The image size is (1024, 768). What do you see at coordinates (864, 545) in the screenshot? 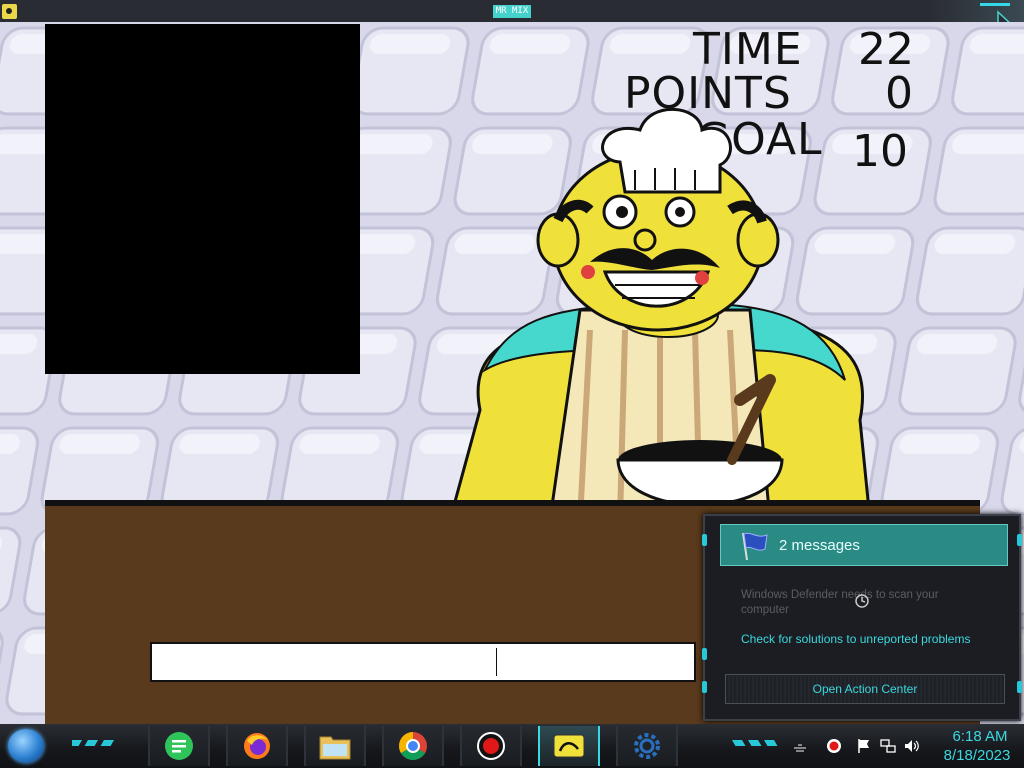
I see `messages-header: 2 messages` at bounding box center [864, 545].